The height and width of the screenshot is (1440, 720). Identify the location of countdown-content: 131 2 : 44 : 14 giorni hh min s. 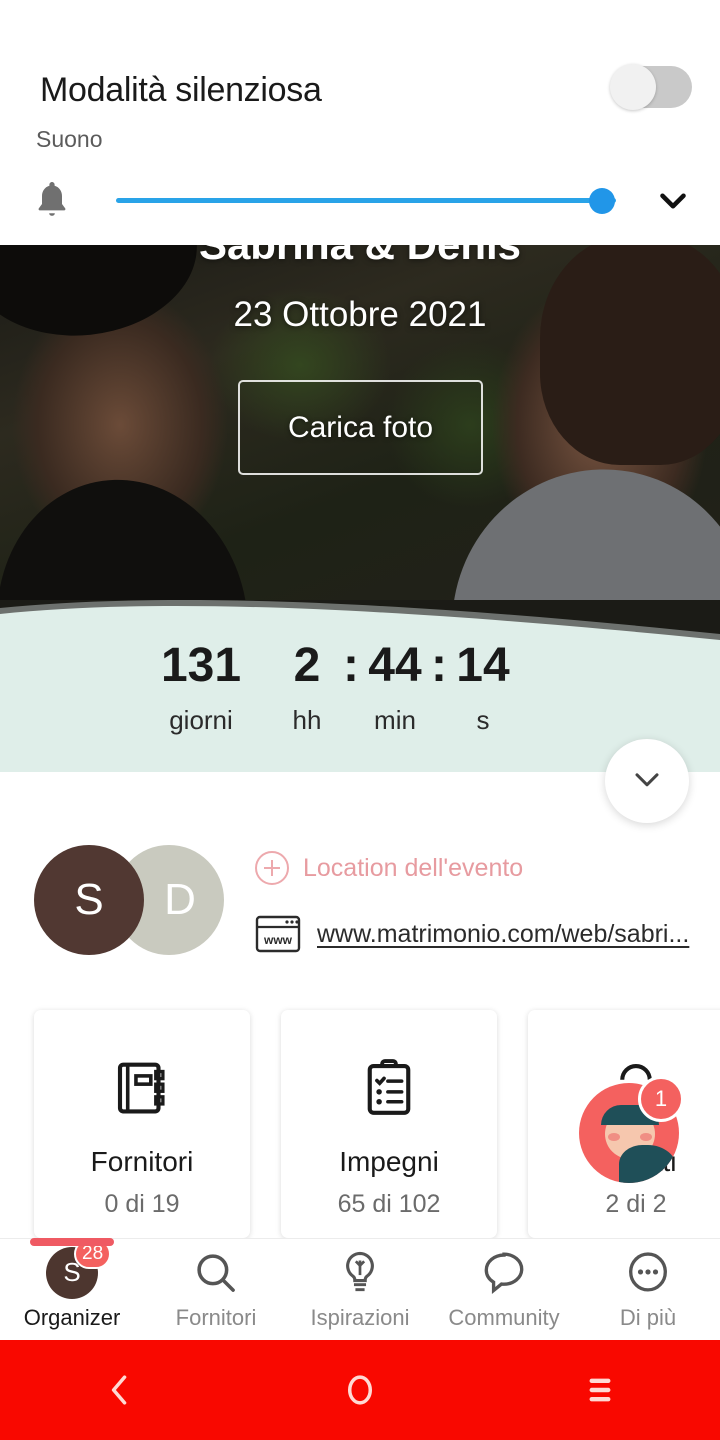
(320, 687).